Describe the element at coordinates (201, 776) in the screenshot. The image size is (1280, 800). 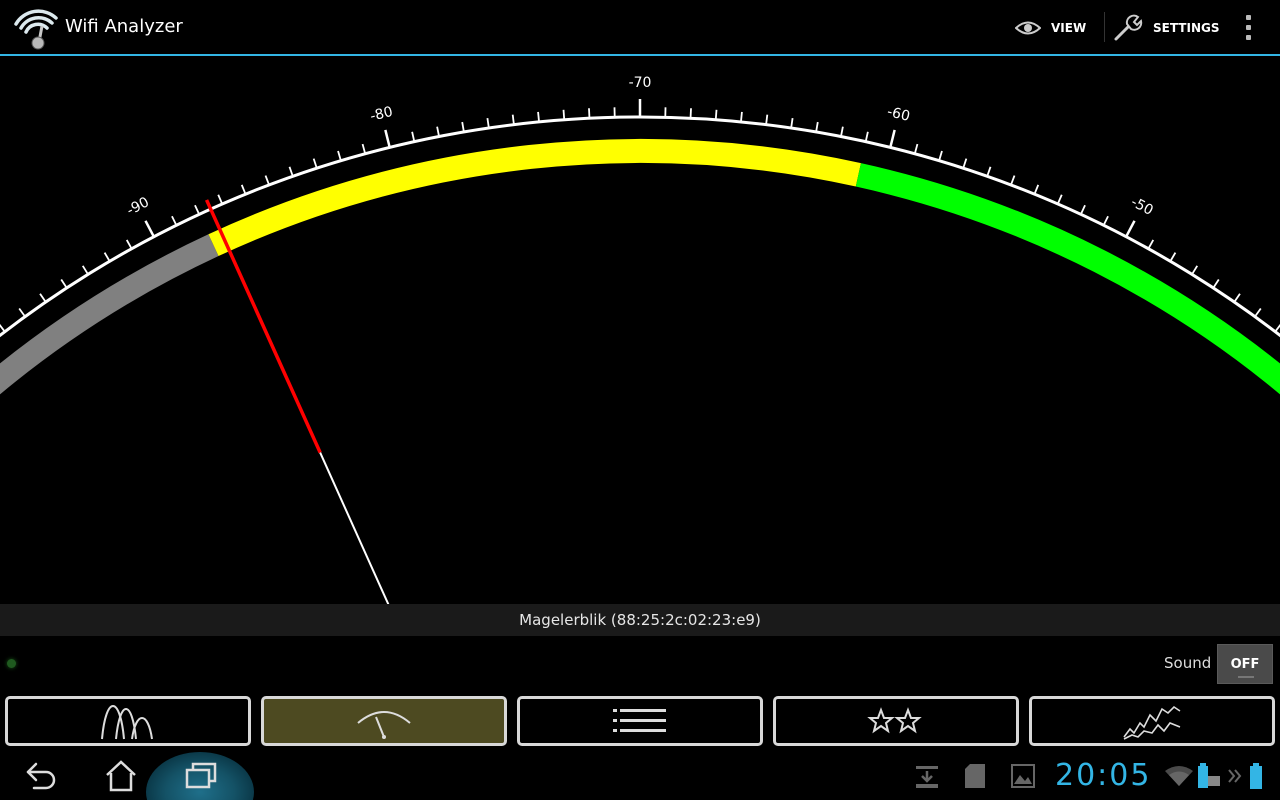
I see `recent-apps-button` at that location.